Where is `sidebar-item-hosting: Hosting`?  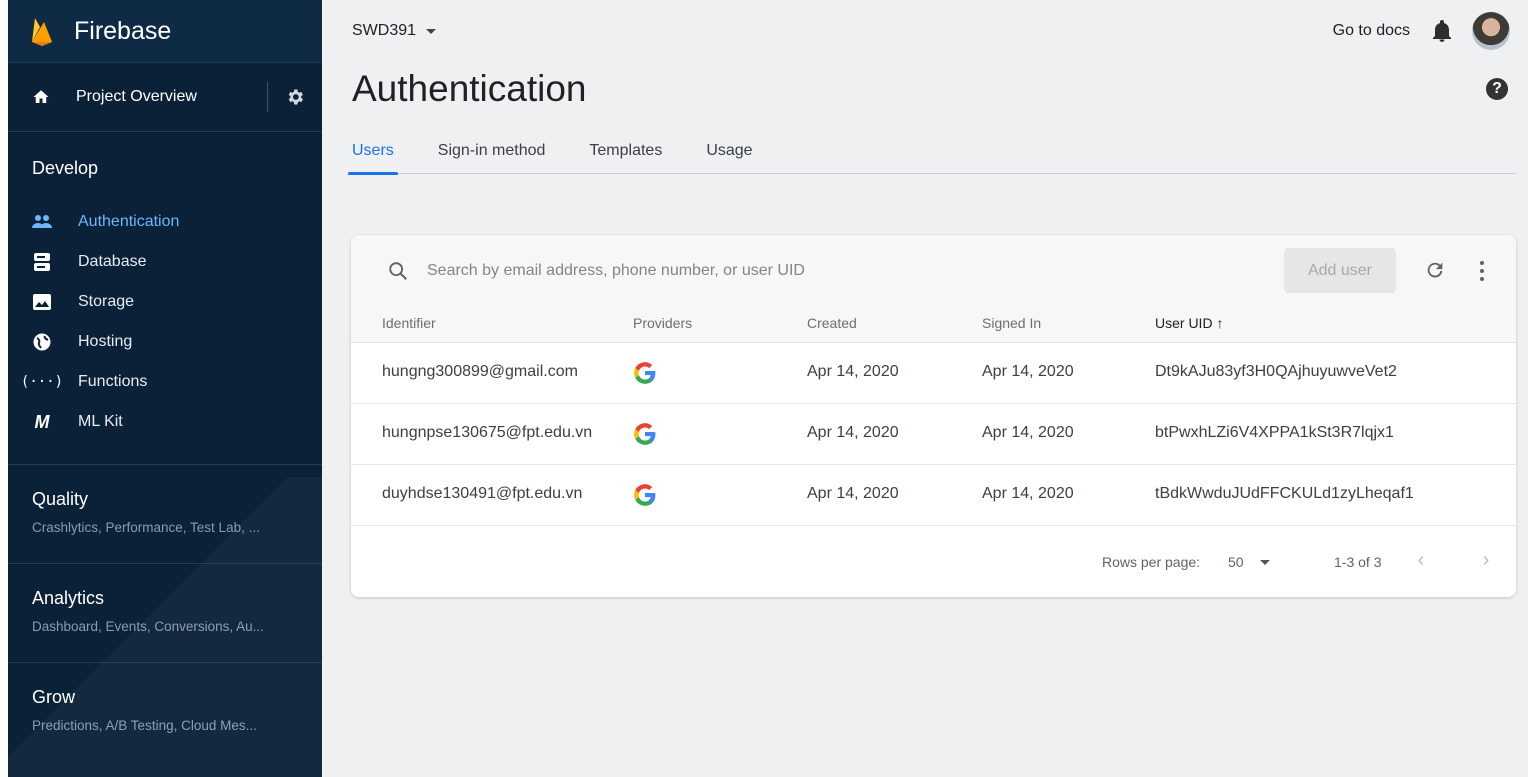
sidebar-item-hosting: Hosting is located at coordinates (165, 342).